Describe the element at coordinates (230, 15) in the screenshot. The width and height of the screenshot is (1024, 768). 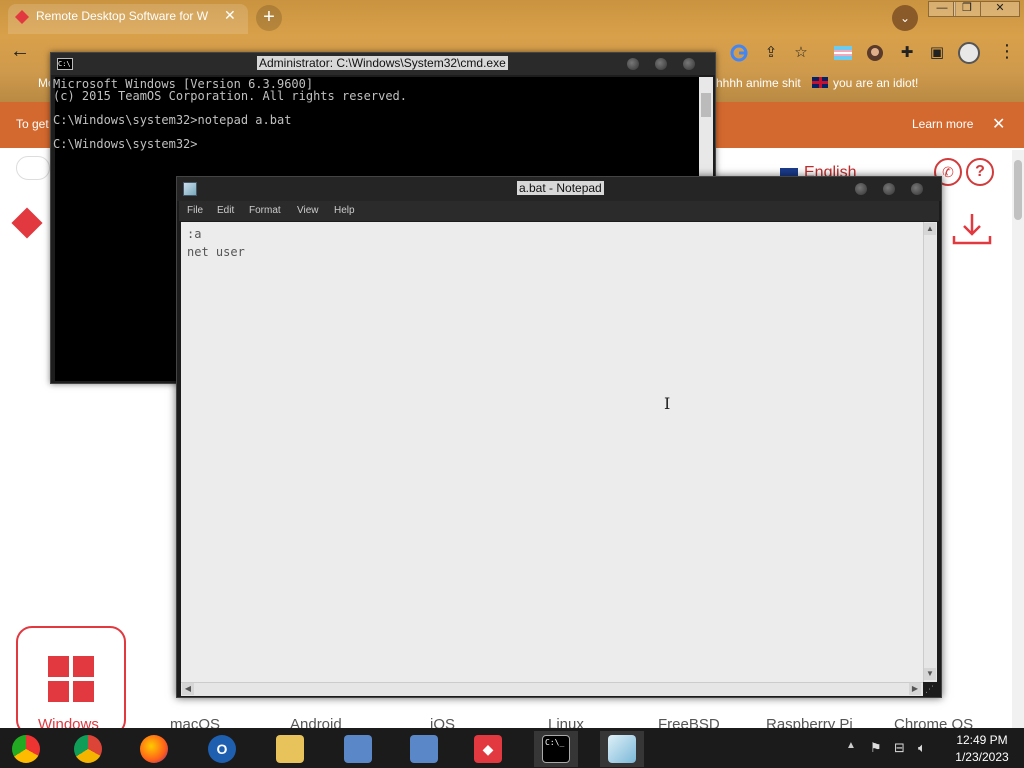
I see `tab-close-icon: ✕` at that location.